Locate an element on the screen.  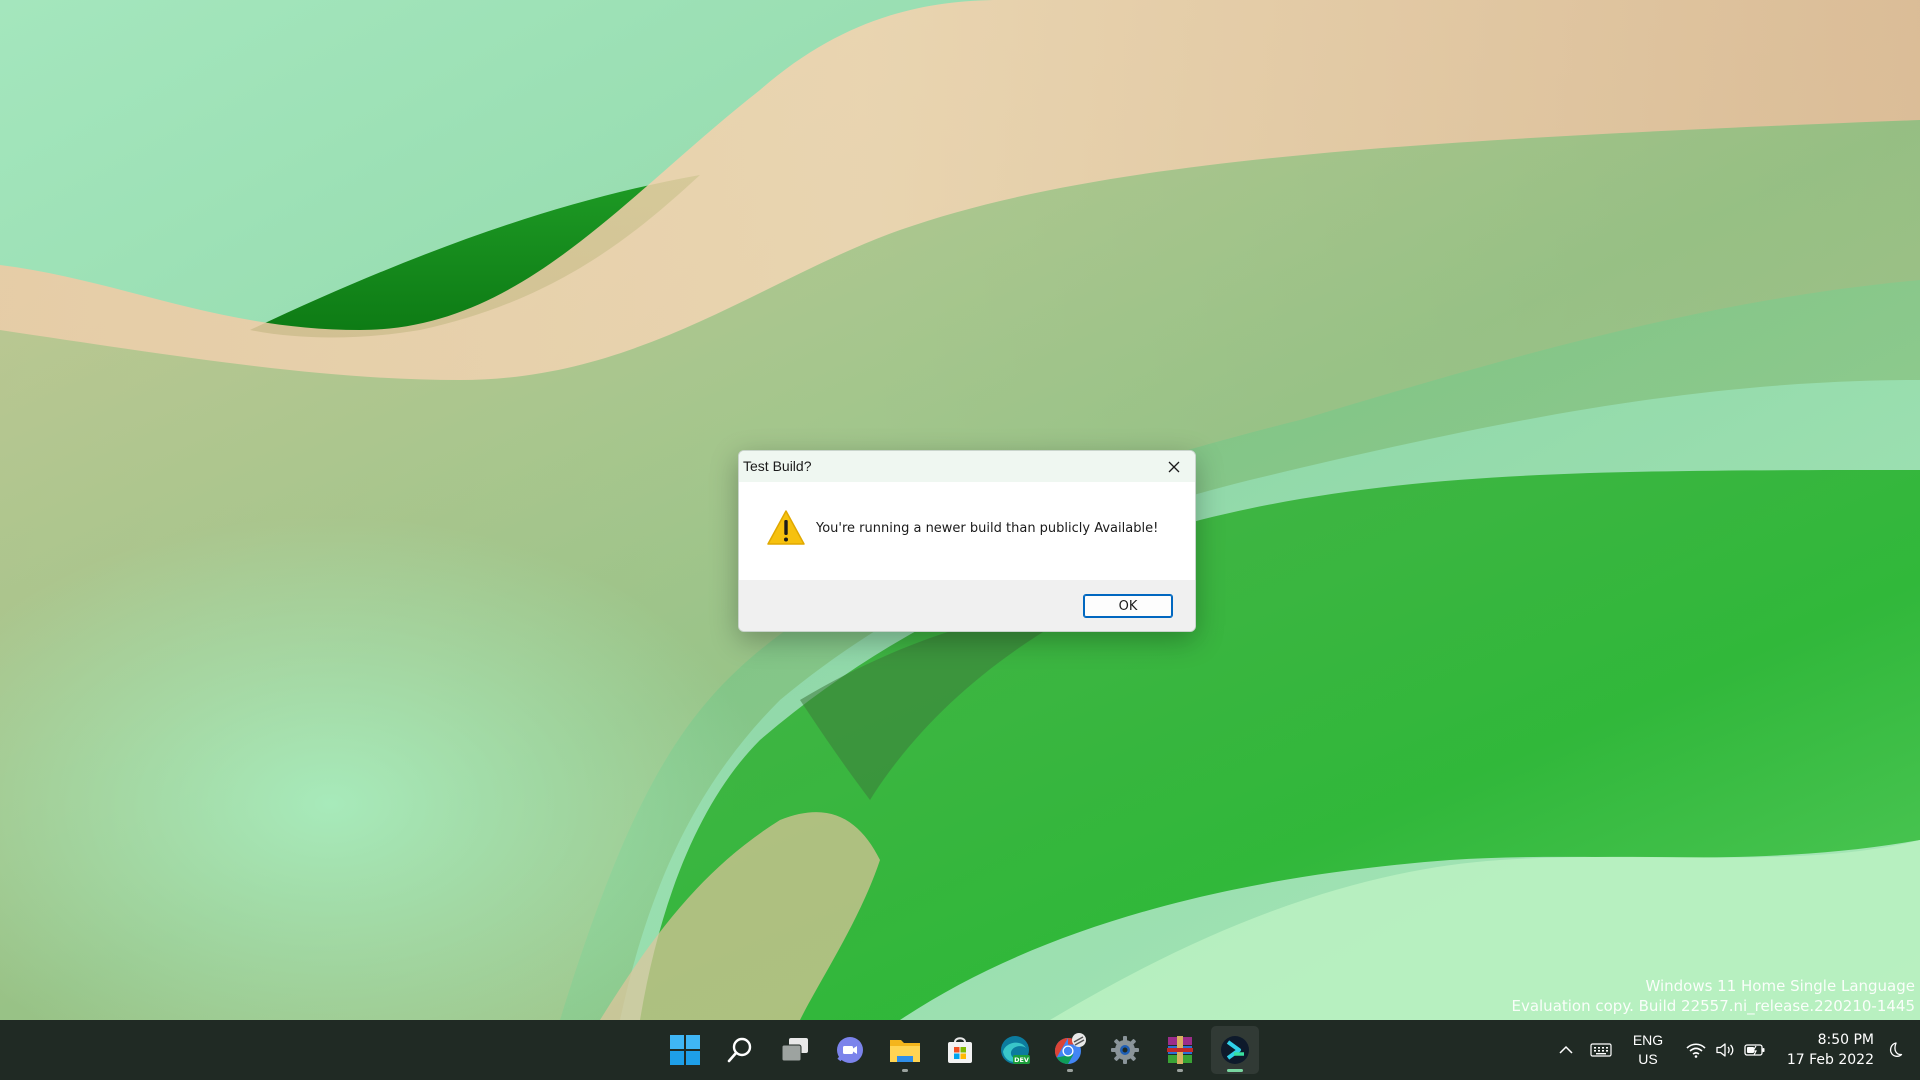
task-view-icon is located at coordinates (794, 1050).